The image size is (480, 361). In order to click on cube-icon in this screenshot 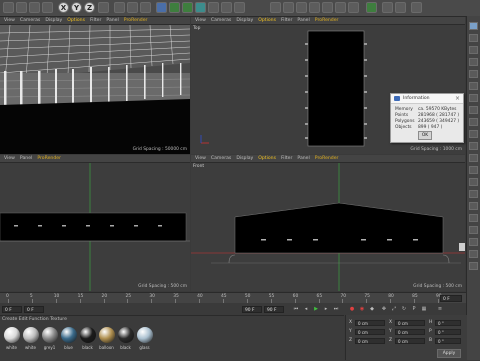, I will do `click(161, 7)`.